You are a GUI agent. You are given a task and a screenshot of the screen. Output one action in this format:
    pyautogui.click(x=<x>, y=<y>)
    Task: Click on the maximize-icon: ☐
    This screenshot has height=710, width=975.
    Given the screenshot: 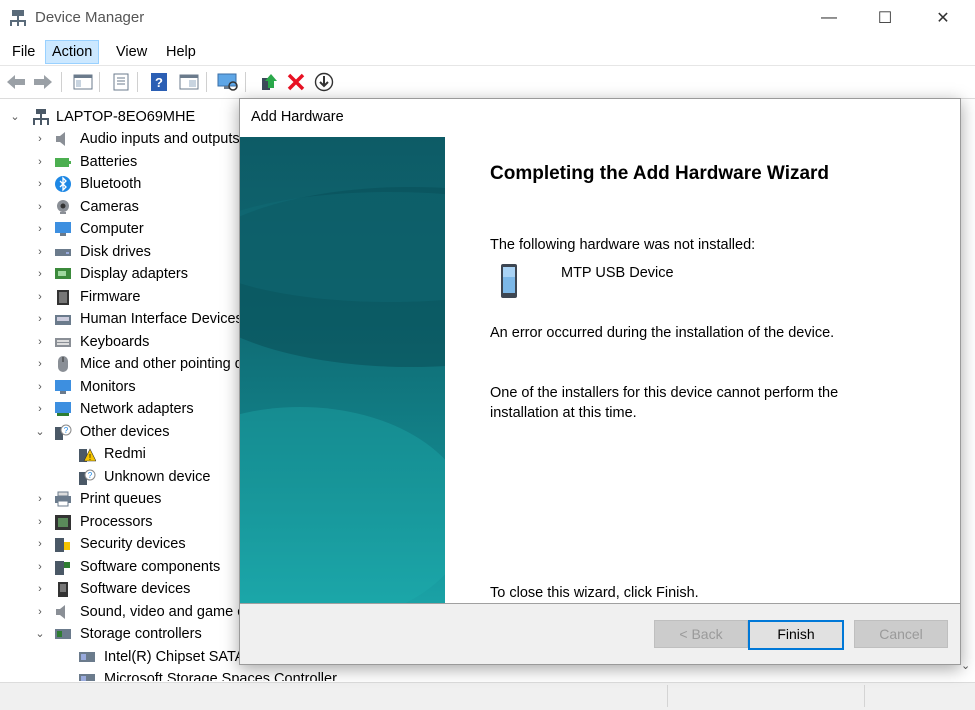 What is the action you would take?
    pyautogui.click(x=885, y=18)
    